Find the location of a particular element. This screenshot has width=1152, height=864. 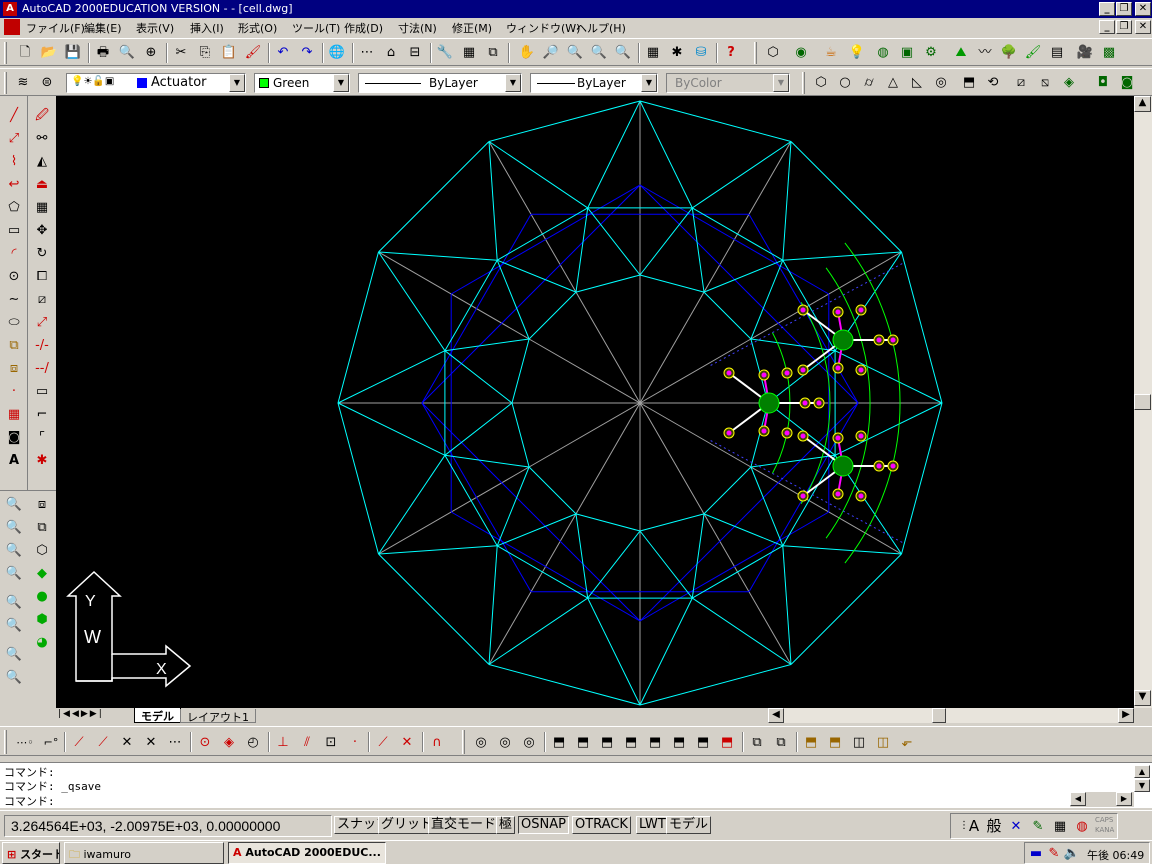

scene-icon: ⚙ is located at coordinates (931, 52).